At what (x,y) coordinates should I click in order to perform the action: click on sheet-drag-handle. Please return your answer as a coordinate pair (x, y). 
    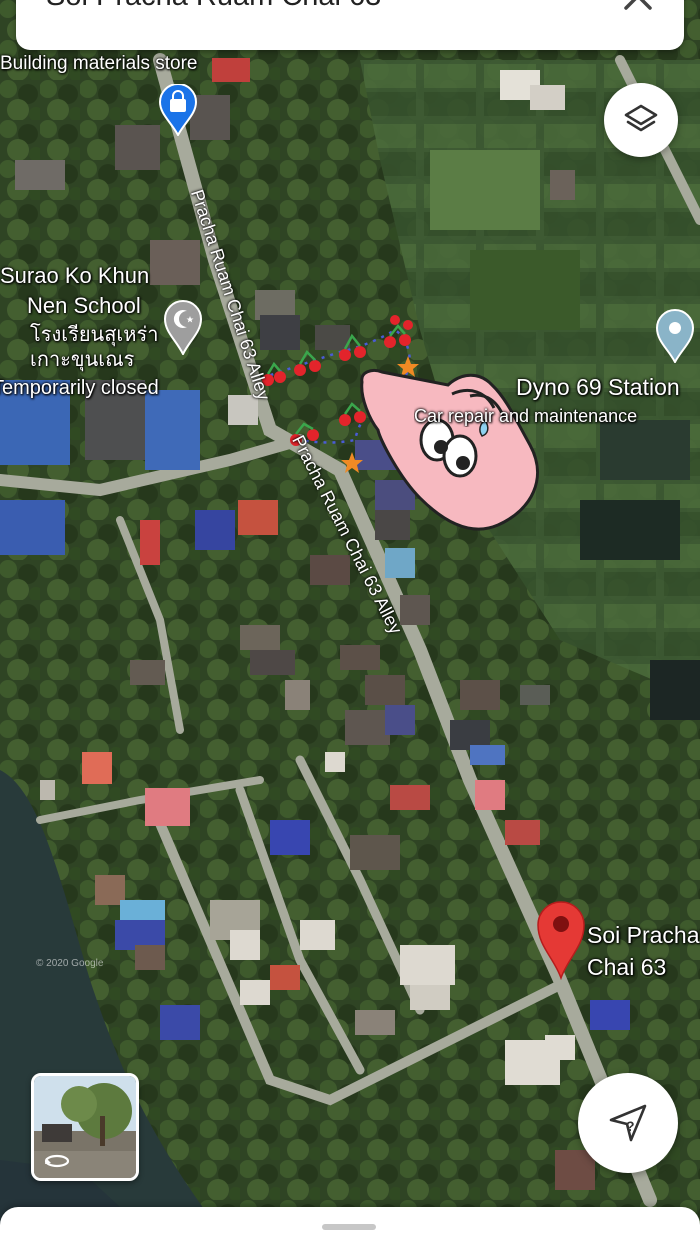
    Looking at the image, I should click on (349, 1227).